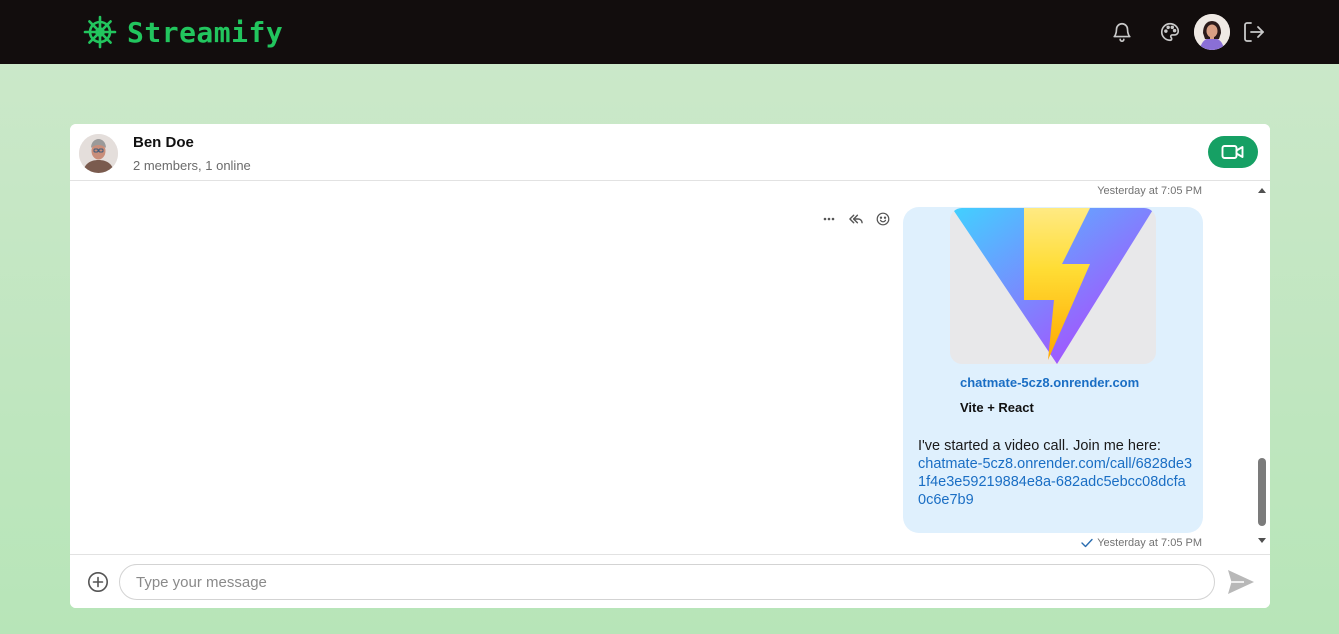  I want to click on link-preview-image, so click(1053, 286).